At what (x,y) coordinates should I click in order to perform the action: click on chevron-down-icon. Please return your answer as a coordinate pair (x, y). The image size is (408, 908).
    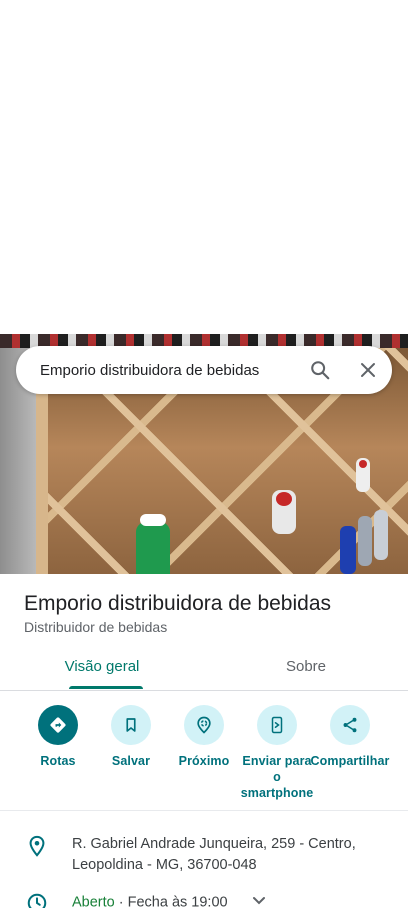
    Looking at the image, I should click on (258, 901).